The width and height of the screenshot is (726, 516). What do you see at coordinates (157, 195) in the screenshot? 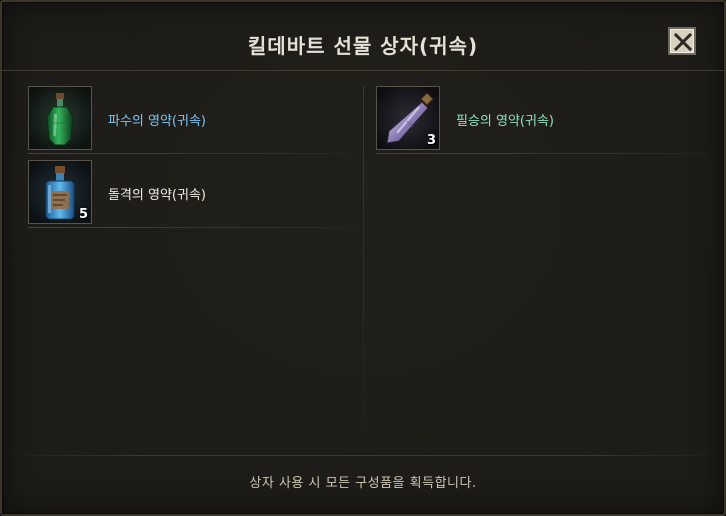
I see `item-name: 돌격의 영약(귀속)` at bounding box center [157, 195].